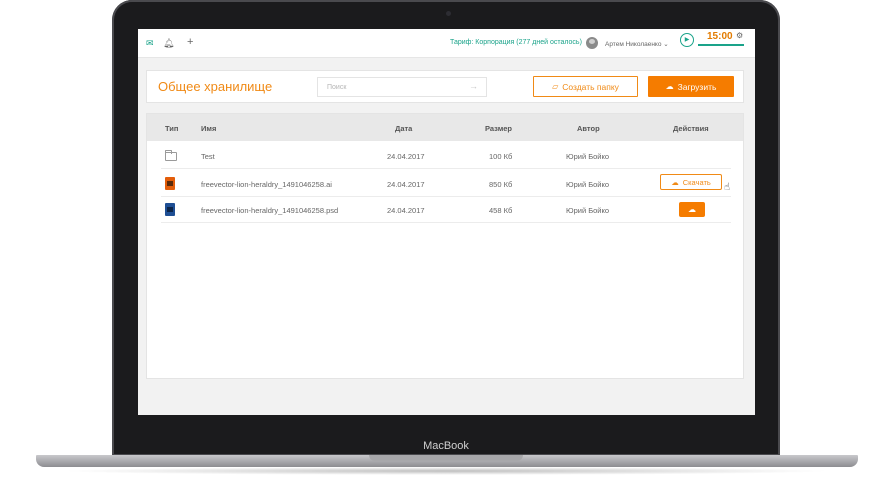  I want to click on file-name: freevector-lion-heraldry_1491046258.ai, so click(266, 184).